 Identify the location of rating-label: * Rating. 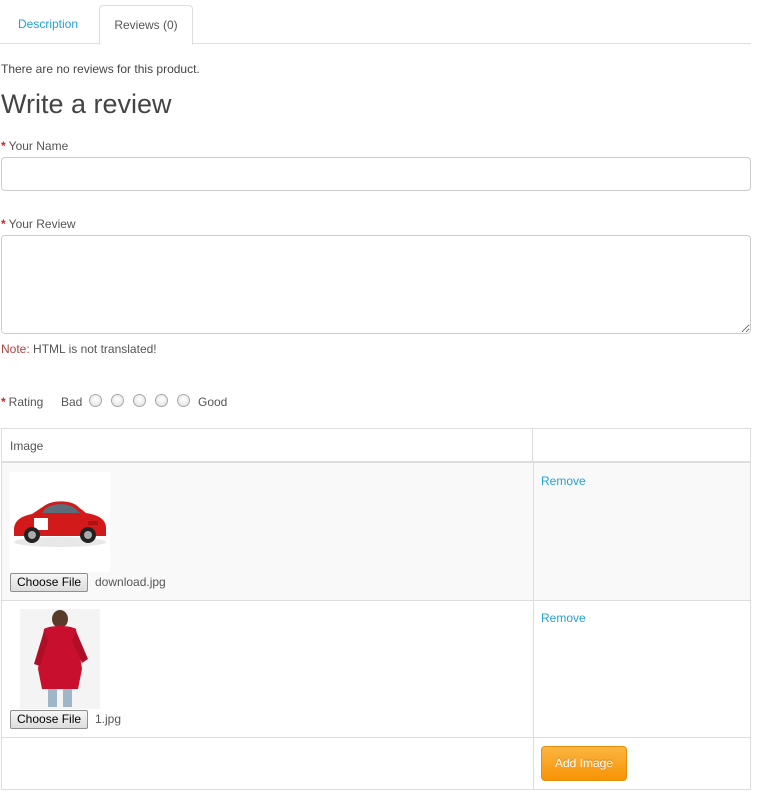
(22, 402).